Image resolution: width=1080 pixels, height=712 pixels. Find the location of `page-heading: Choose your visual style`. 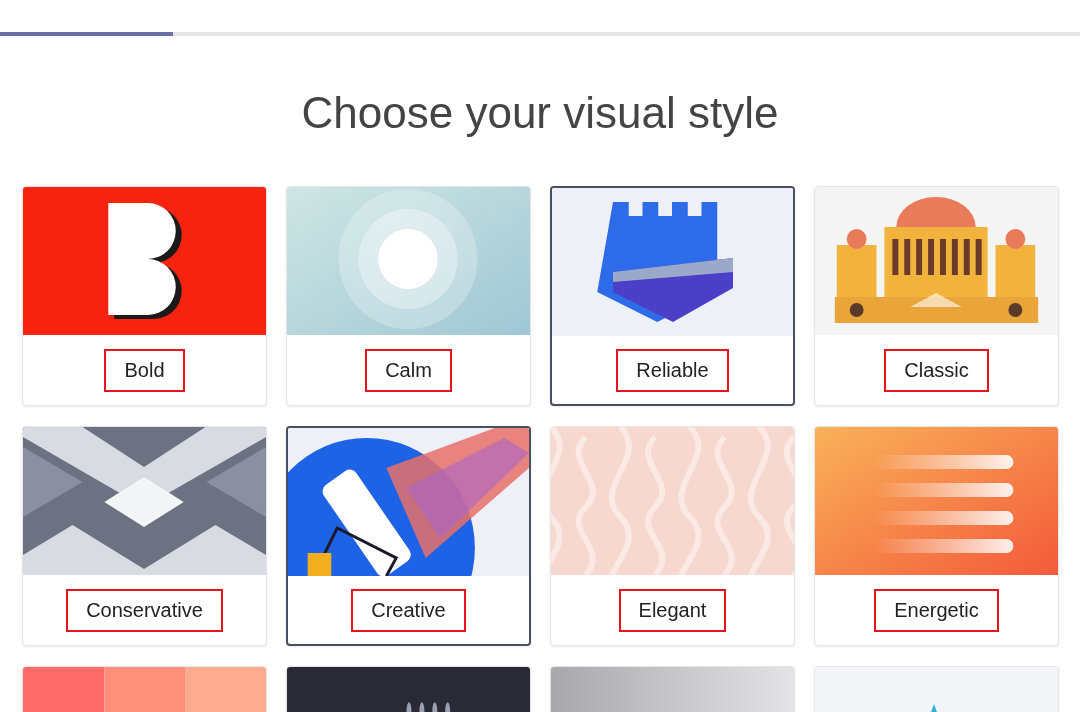

page-heading: Choose your visual style is located at coordinates (540, 113).